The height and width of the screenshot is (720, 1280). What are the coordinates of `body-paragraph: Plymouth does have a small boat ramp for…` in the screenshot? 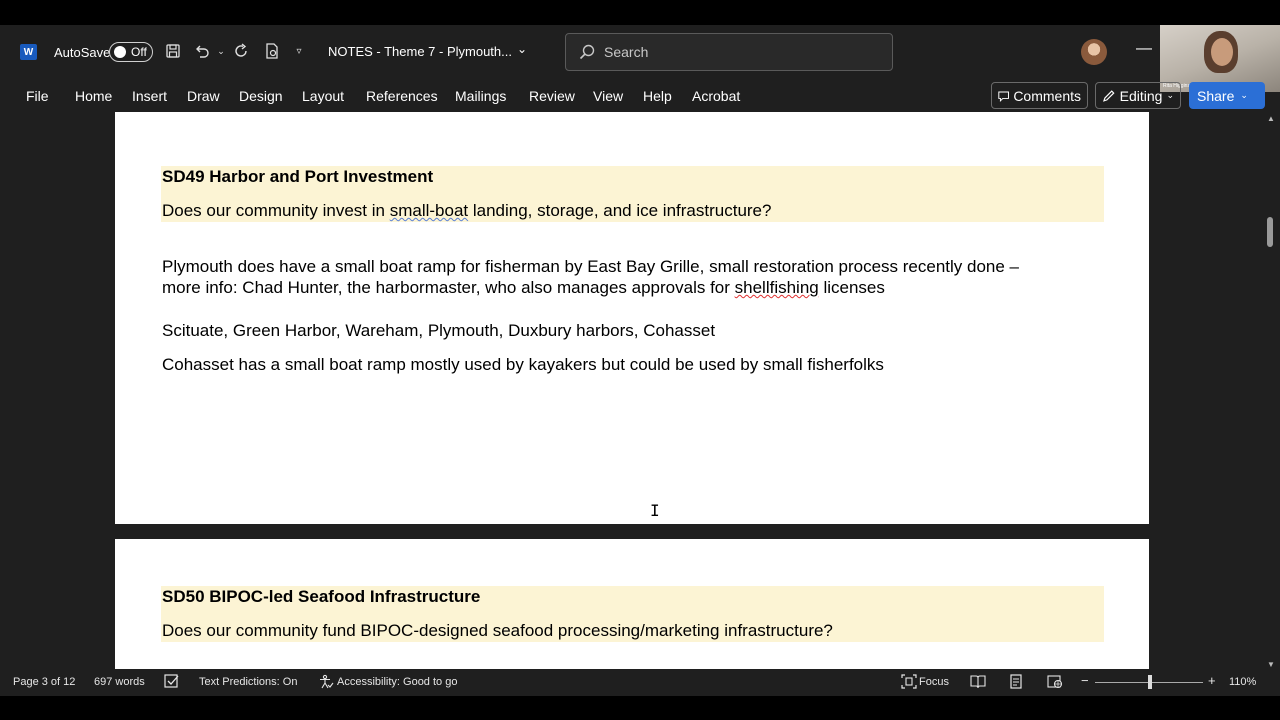 It's located at (632, 277).